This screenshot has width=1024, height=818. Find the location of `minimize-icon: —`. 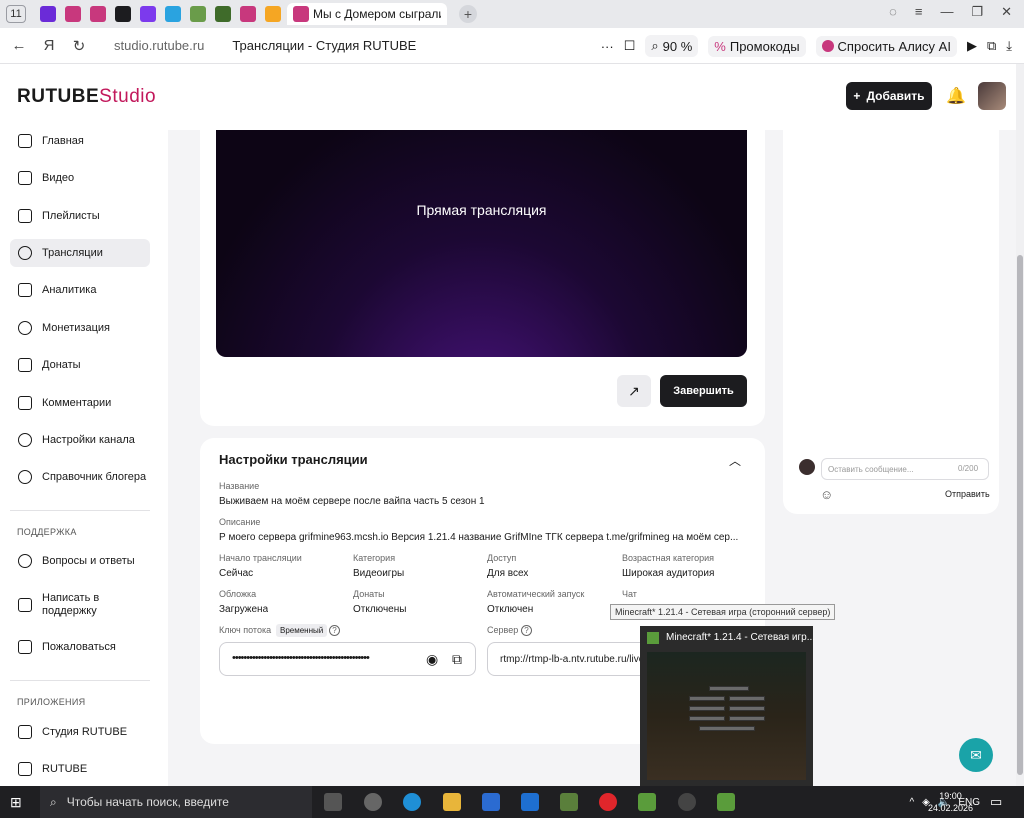

minimize-icon: — is located at coordinates (946, 12).